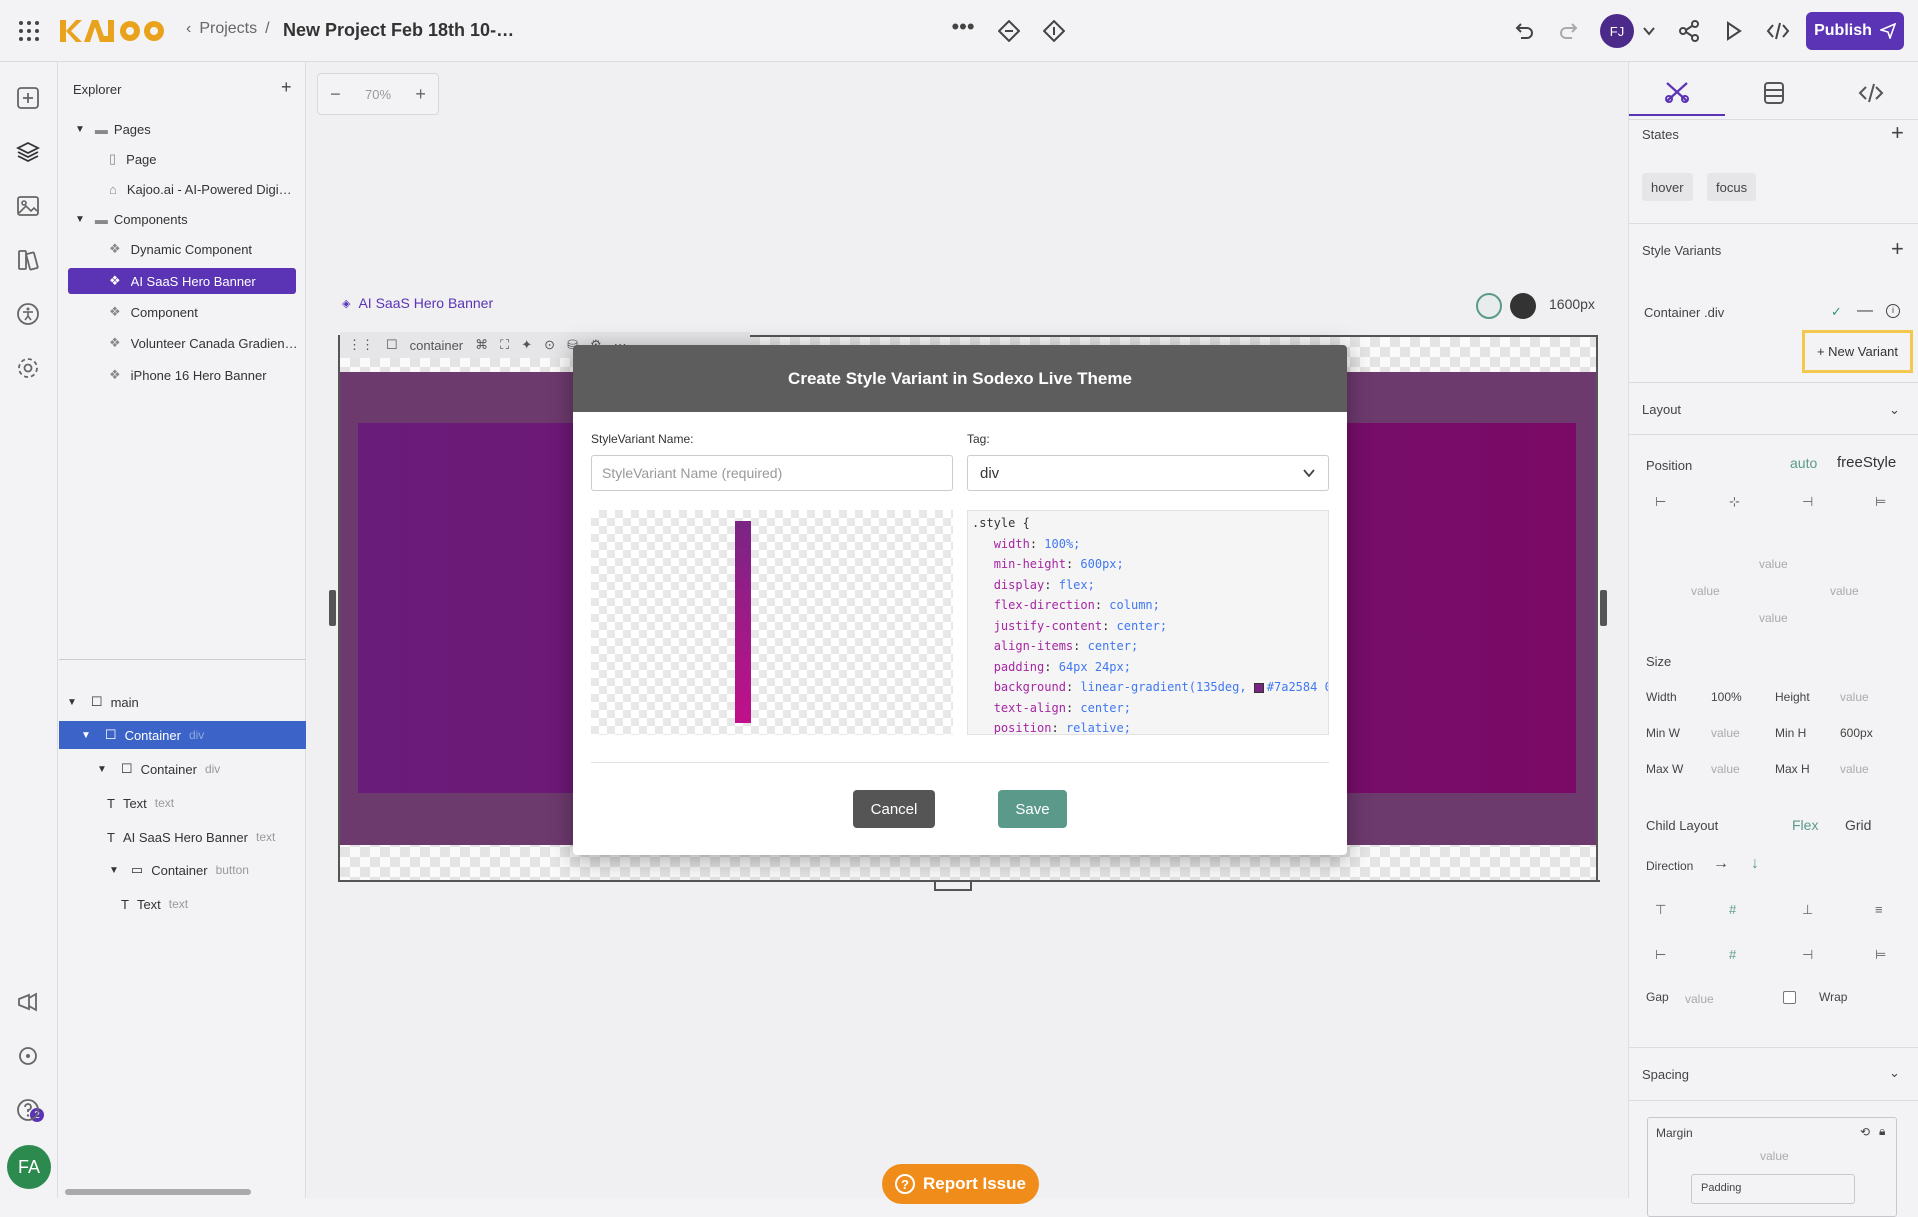  I want to click on left-offset-input: value, so click(1705, 591).